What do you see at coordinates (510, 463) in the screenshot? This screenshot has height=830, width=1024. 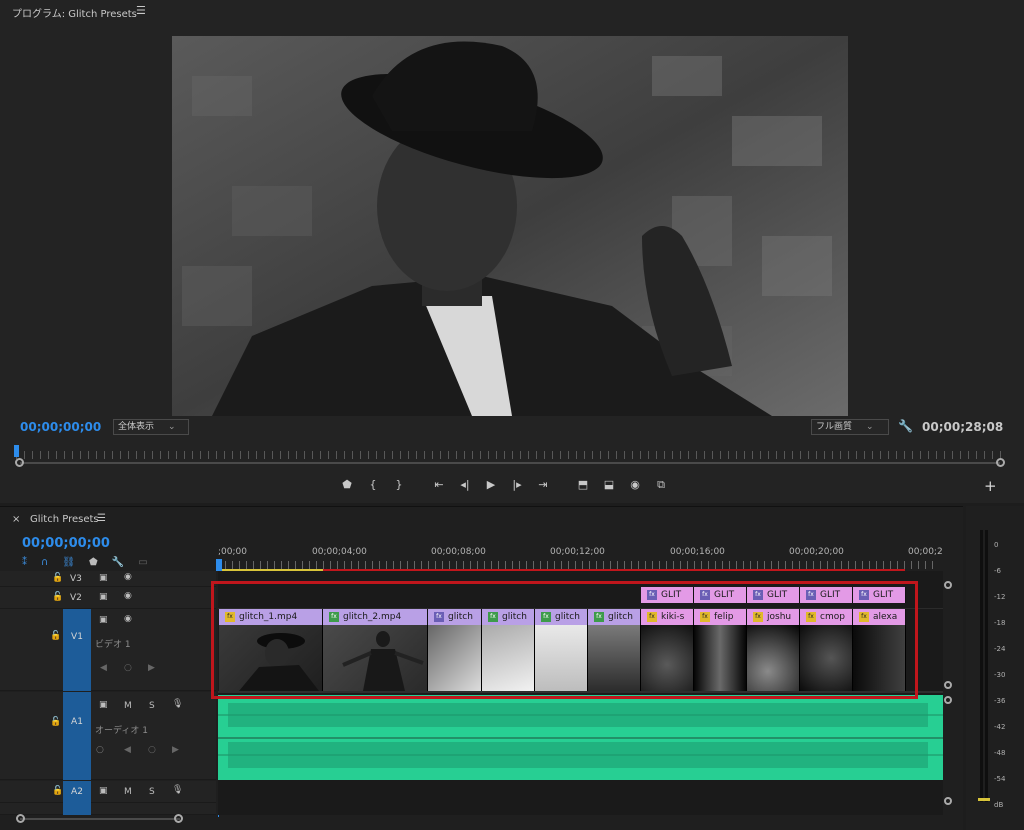 I see `zoom-scrollbar` at bounding box center [510, 463].